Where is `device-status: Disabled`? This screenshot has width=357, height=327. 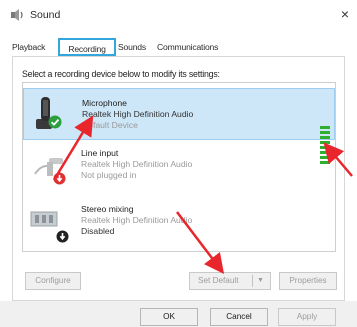
device-status: Disabled is located at coordinates (98, 231).